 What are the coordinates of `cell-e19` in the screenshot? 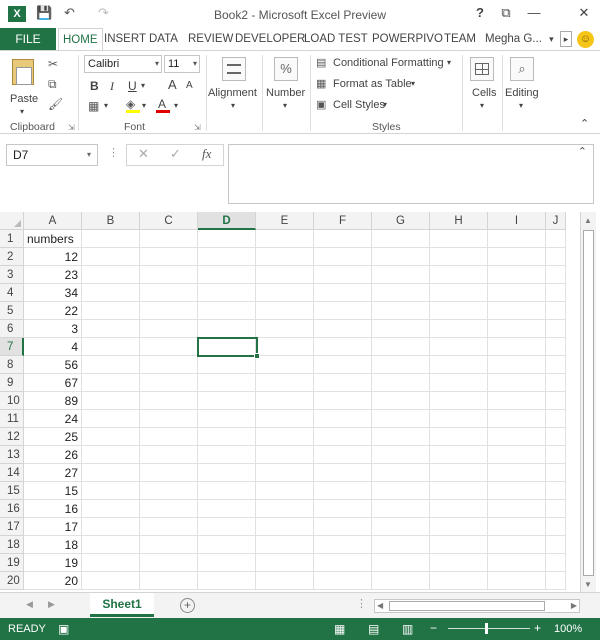 It's located at (285, 563).